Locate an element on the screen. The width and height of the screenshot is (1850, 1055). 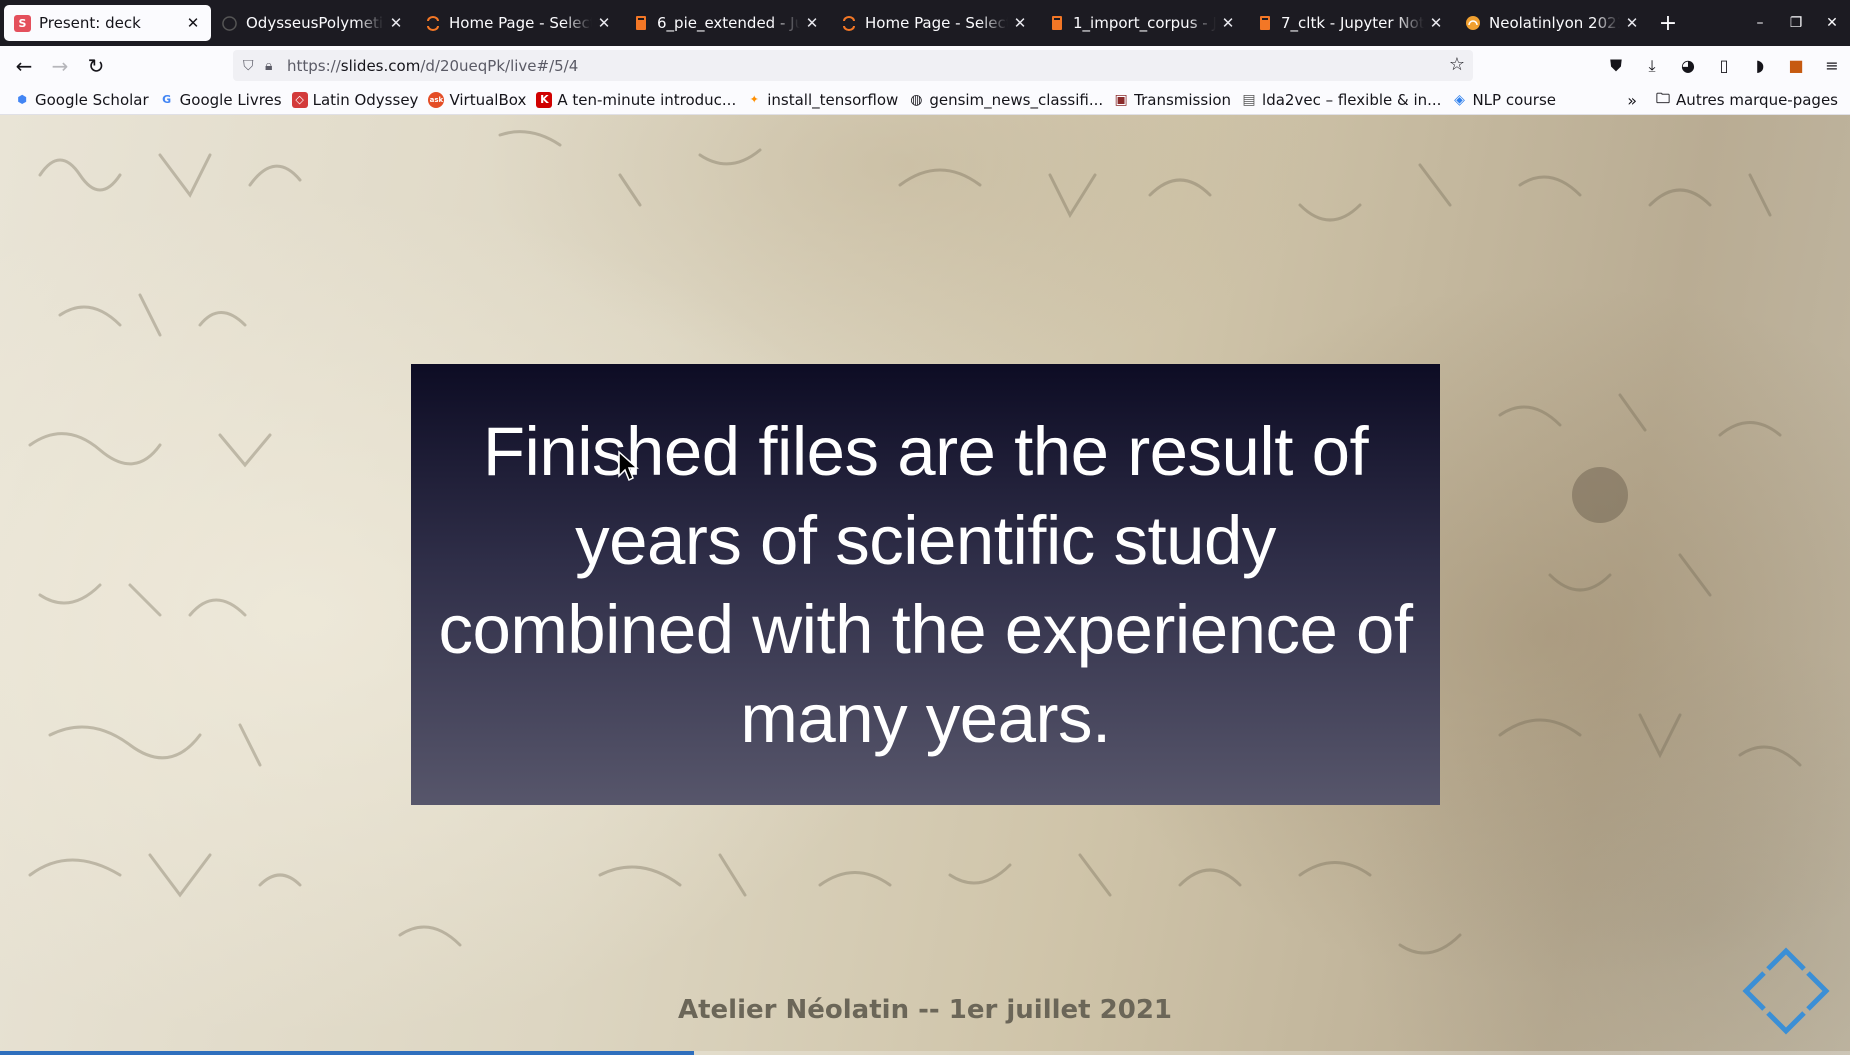
tab-pie-extended: 6_pie_extended - Jupy ✕ is located at coordinates (726, 23).